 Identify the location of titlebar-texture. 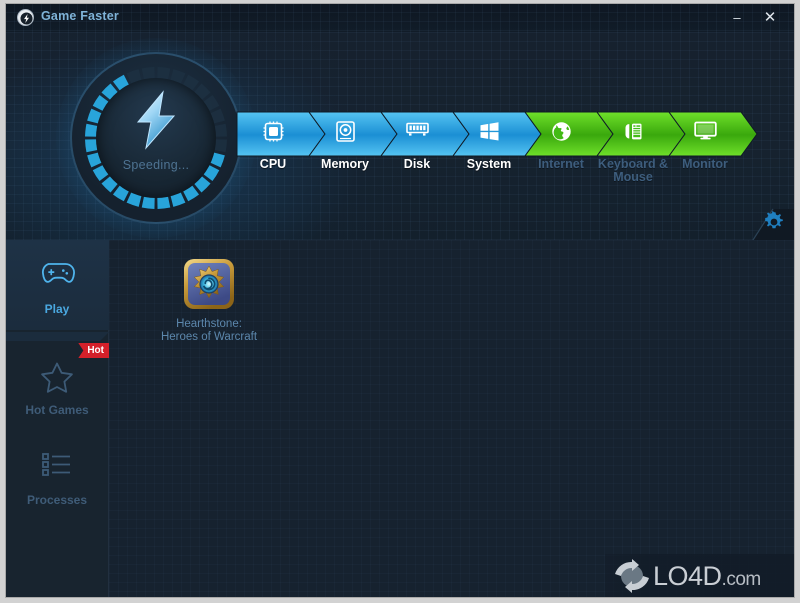
(400, 17).